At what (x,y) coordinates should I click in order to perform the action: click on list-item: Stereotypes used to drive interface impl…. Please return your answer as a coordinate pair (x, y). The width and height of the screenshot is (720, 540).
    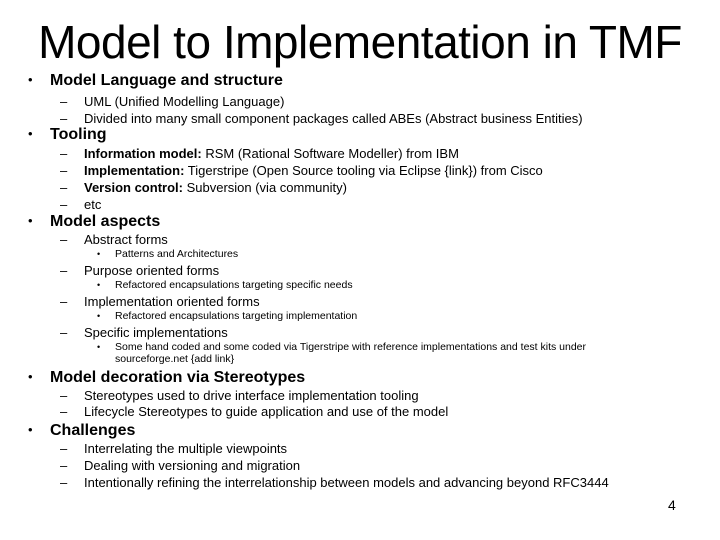
    Looking at the image, I should click on (251, 395).